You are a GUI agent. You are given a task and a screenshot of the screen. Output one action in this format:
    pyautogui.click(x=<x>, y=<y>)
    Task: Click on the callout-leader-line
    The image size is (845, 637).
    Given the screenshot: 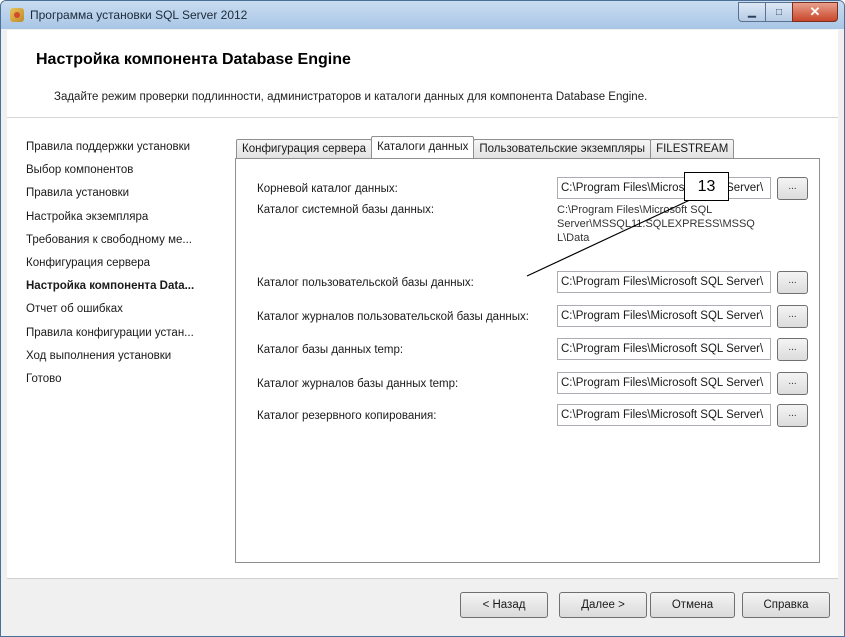 What is the action you would take?
    pyautogui.click(x=609, y=237)
    